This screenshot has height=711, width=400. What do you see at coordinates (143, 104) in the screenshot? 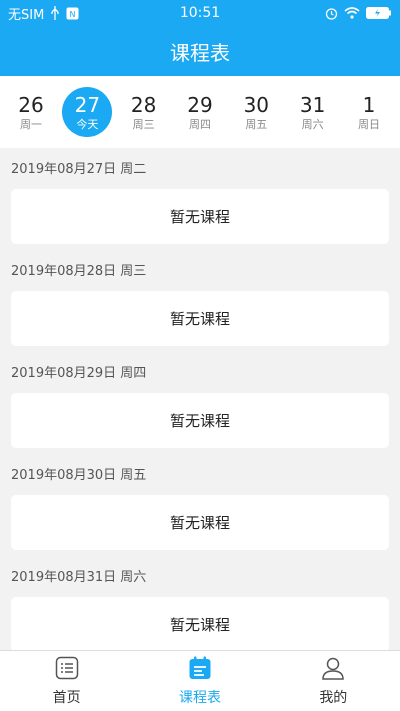
I see `day-number: 28` at bounding box center [143, 104].